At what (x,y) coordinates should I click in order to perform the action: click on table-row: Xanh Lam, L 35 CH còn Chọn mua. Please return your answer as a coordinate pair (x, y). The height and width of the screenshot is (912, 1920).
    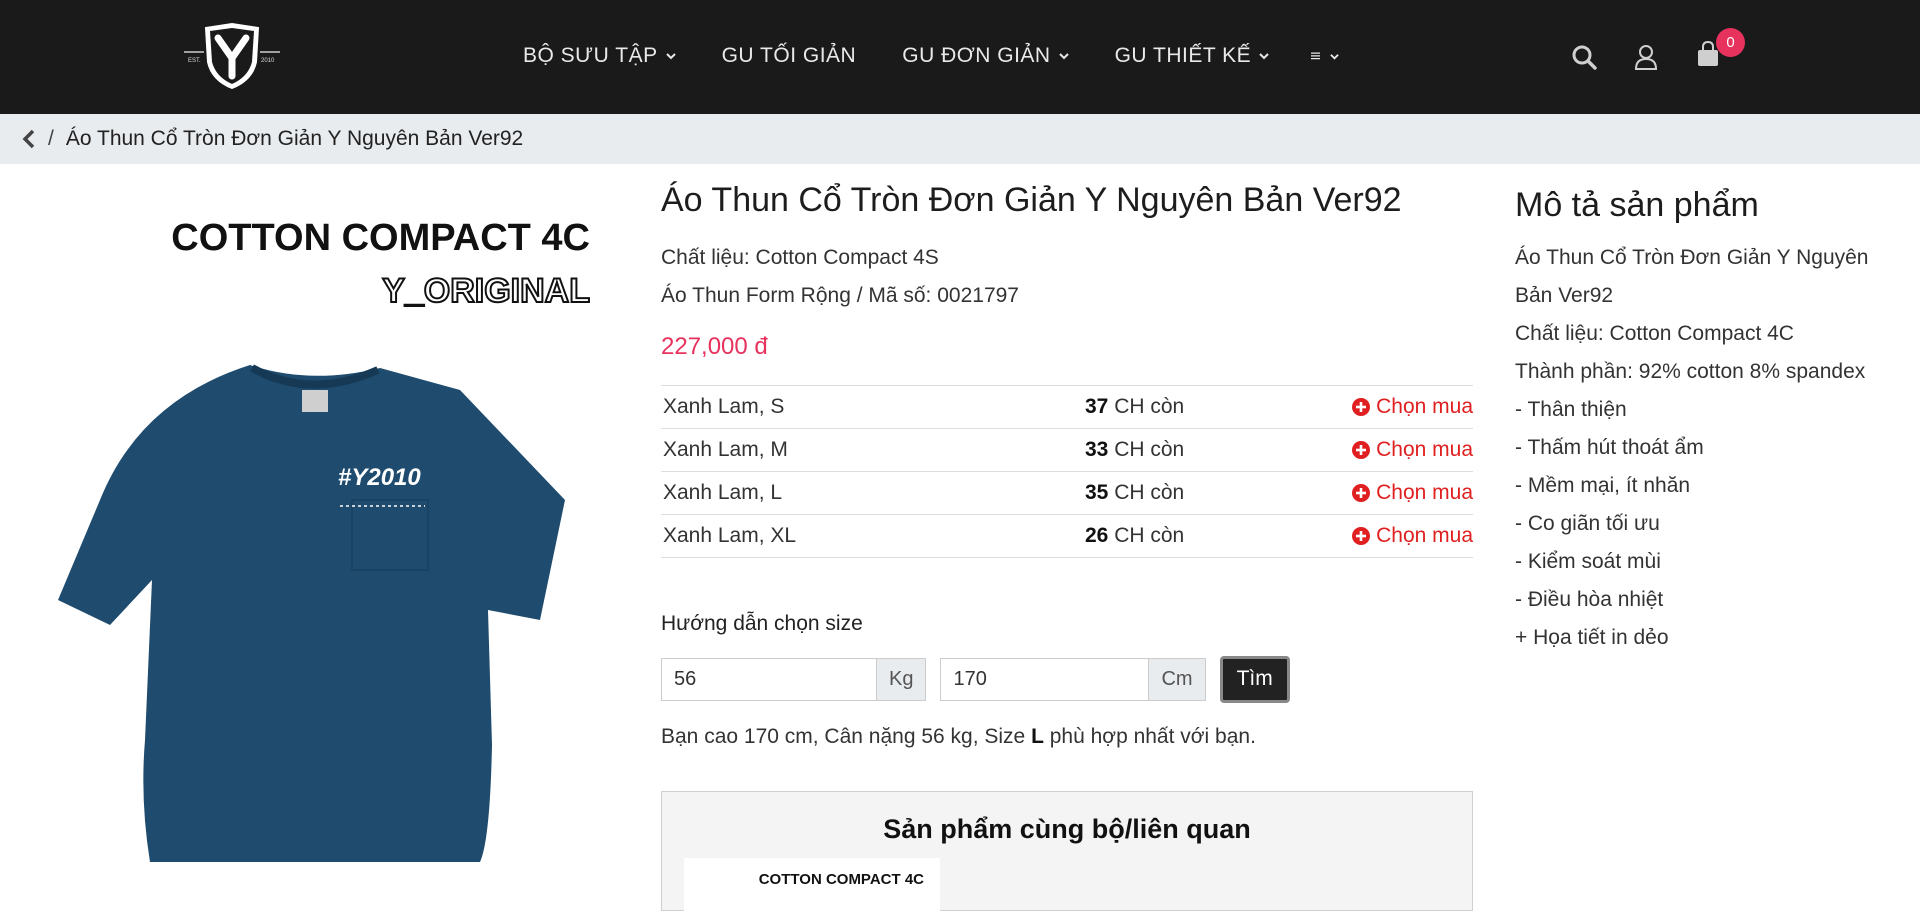
    Looking at the image, I should click on (1067, 493).